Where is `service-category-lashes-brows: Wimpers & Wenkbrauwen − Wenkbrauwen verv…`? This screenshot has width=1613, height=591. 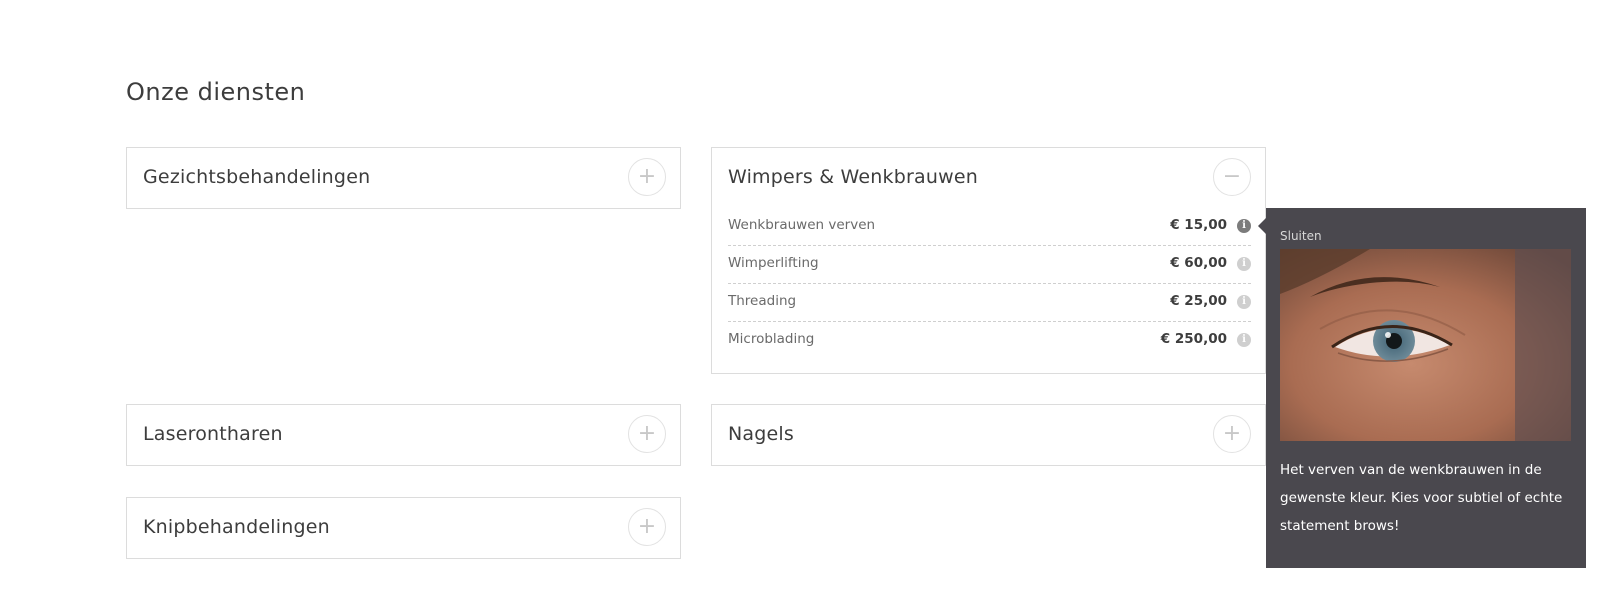
service-category-lashes-brows: Wimpers & Wenkbrauwen − Wenkbrauwen verv… is located at coordinates (988, 260).